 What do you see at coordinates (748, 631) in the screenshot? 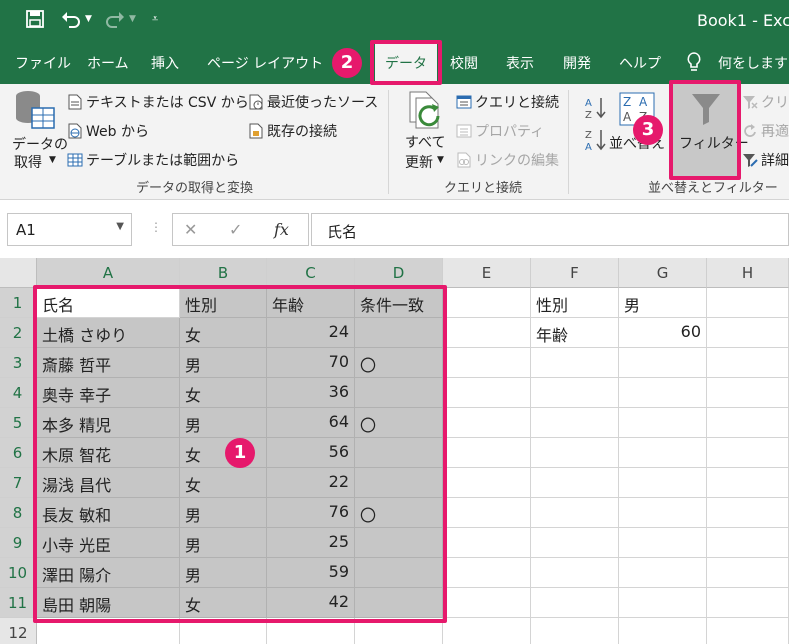
I see `cell-h12` at bounding box center [748, 631].